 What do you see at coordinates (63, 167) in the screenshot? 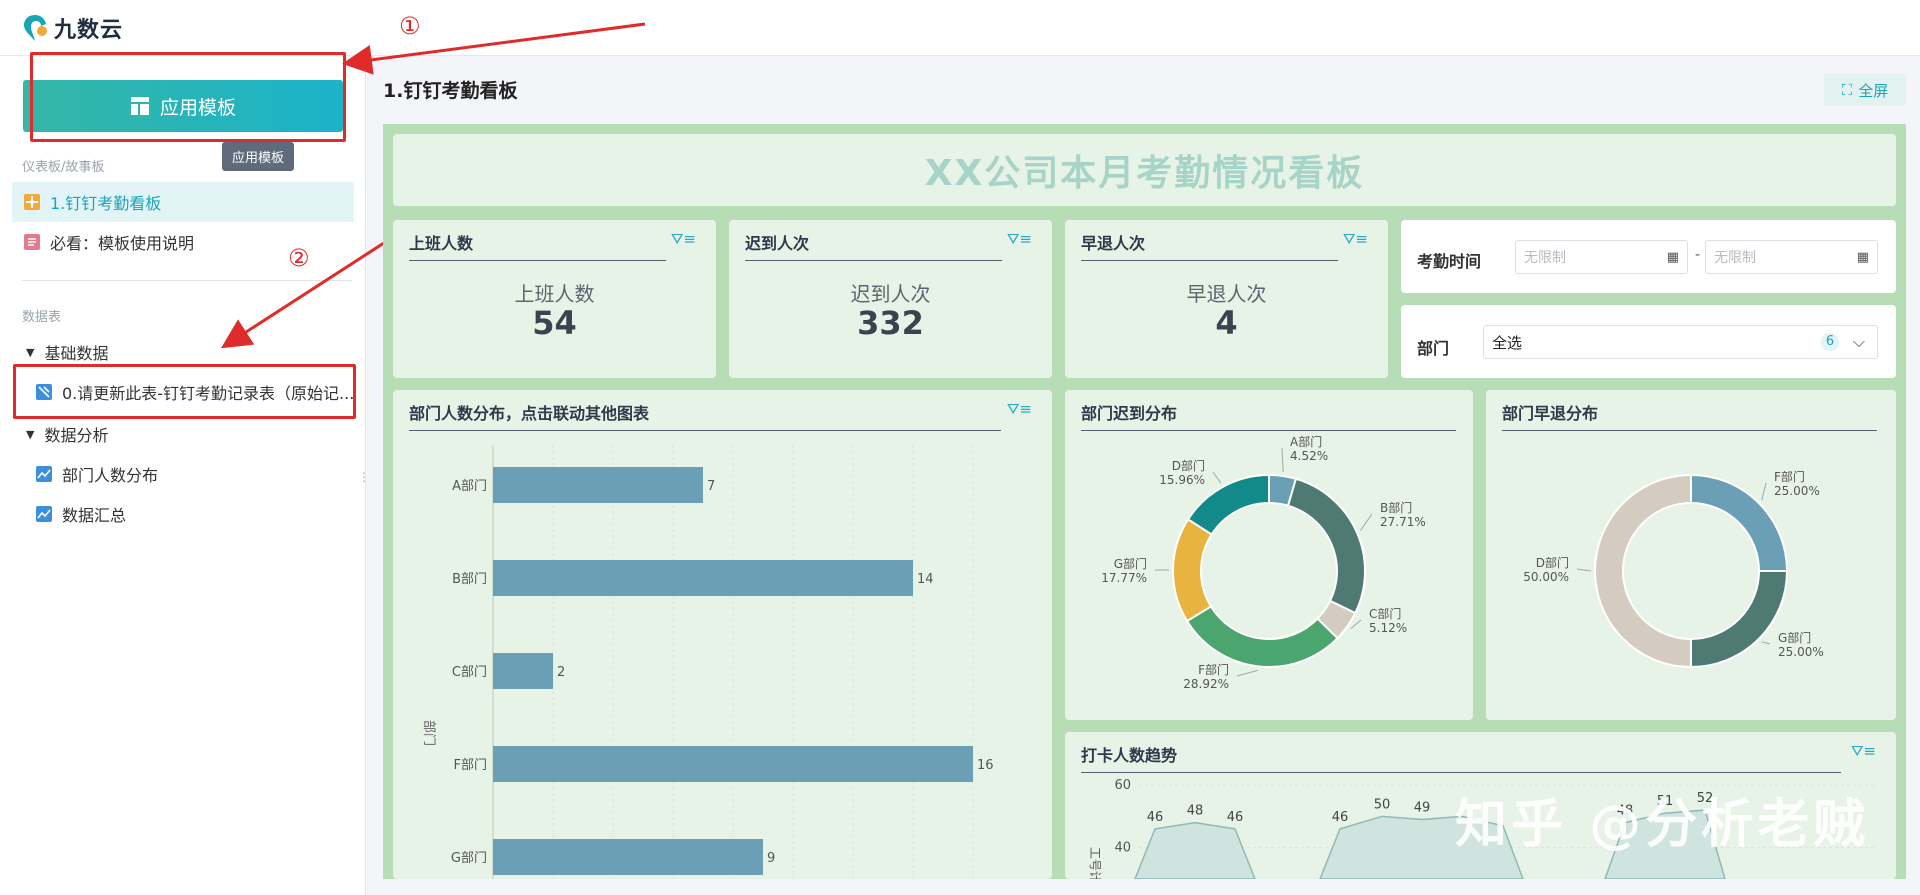
I see `section-dashboards-label: 仪表板/故事板` at bounding box center [63, 167].